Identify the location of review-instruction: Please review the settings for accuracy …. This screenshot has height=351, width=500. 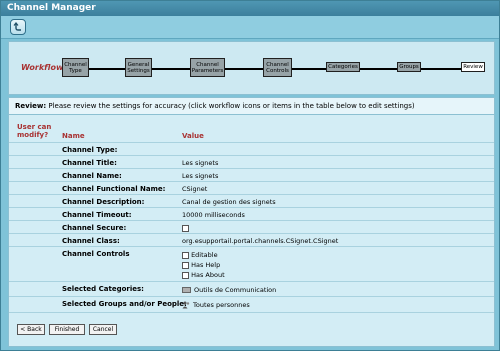
(231, 106).